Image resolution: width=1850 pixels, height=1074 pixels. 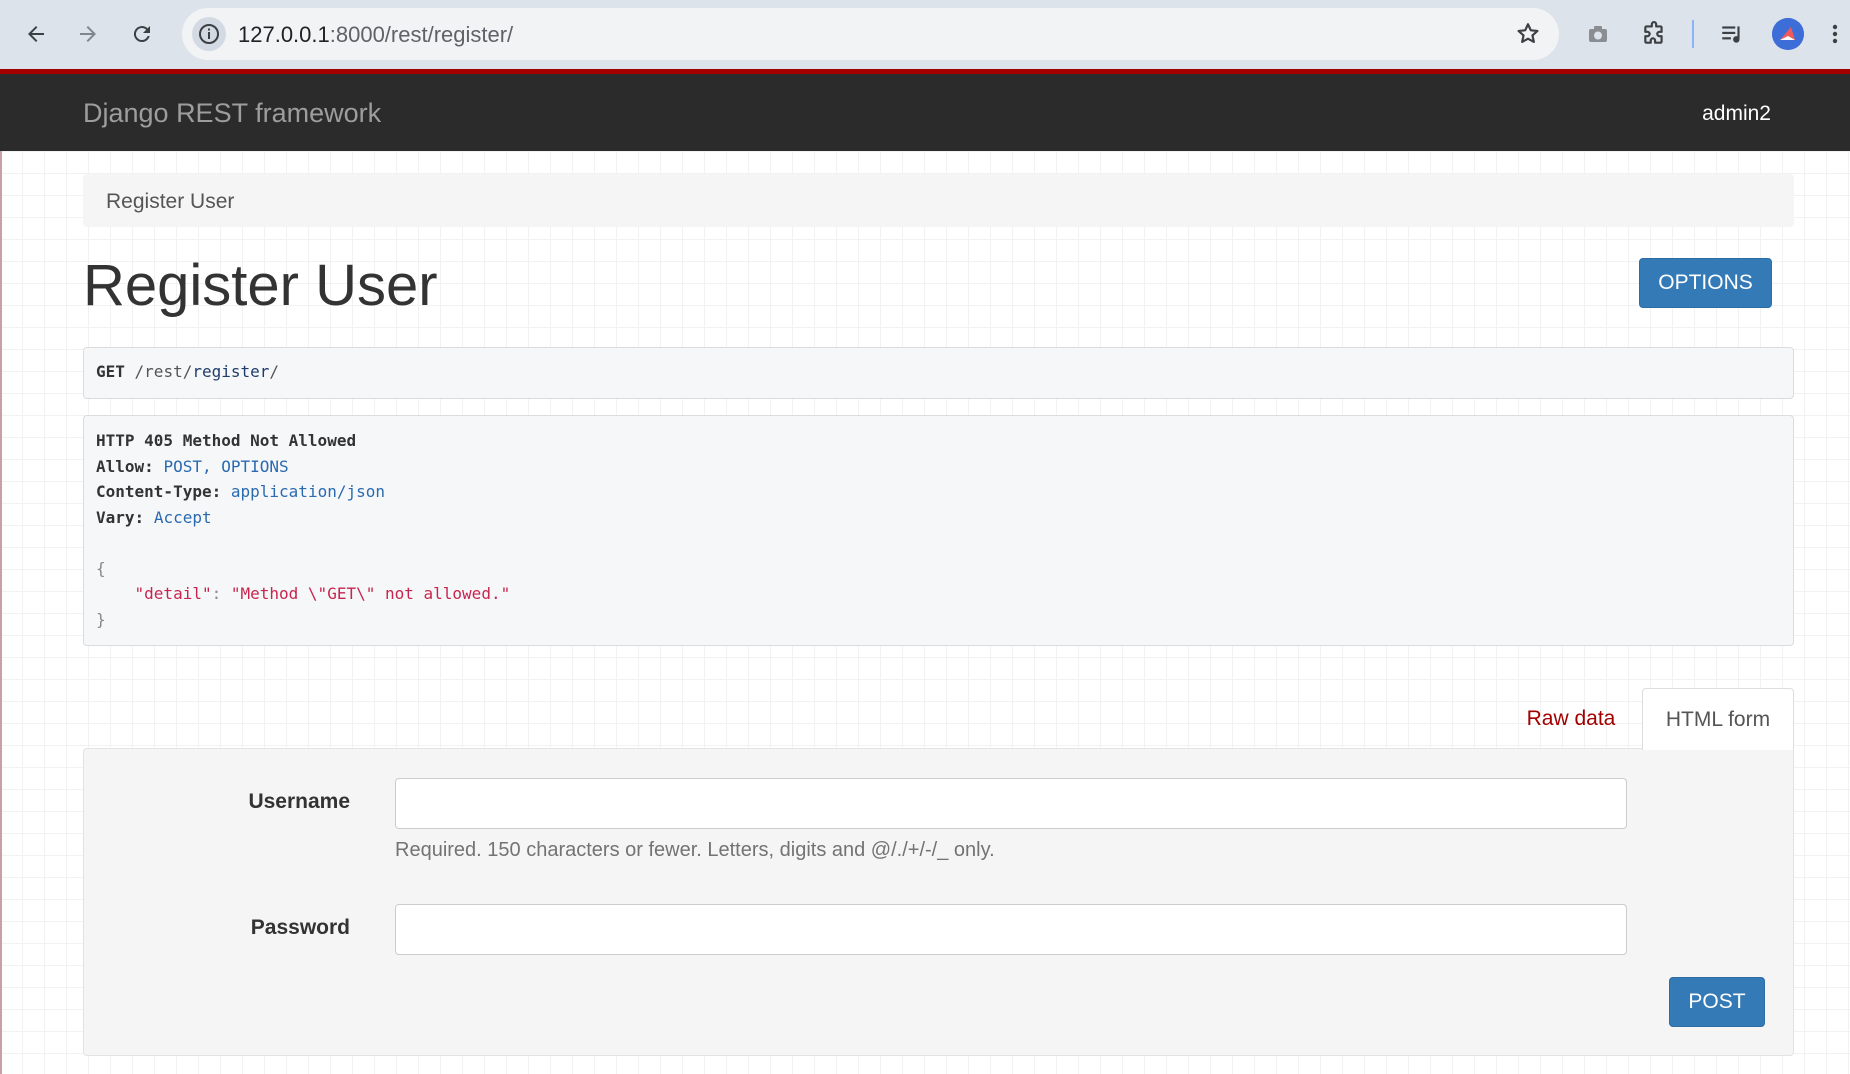 What do you see at coordinates (370, 593) in the screenshot?
I see `json-value: "Method \"GET\" not allowed."` at bounding box center [370, 593].